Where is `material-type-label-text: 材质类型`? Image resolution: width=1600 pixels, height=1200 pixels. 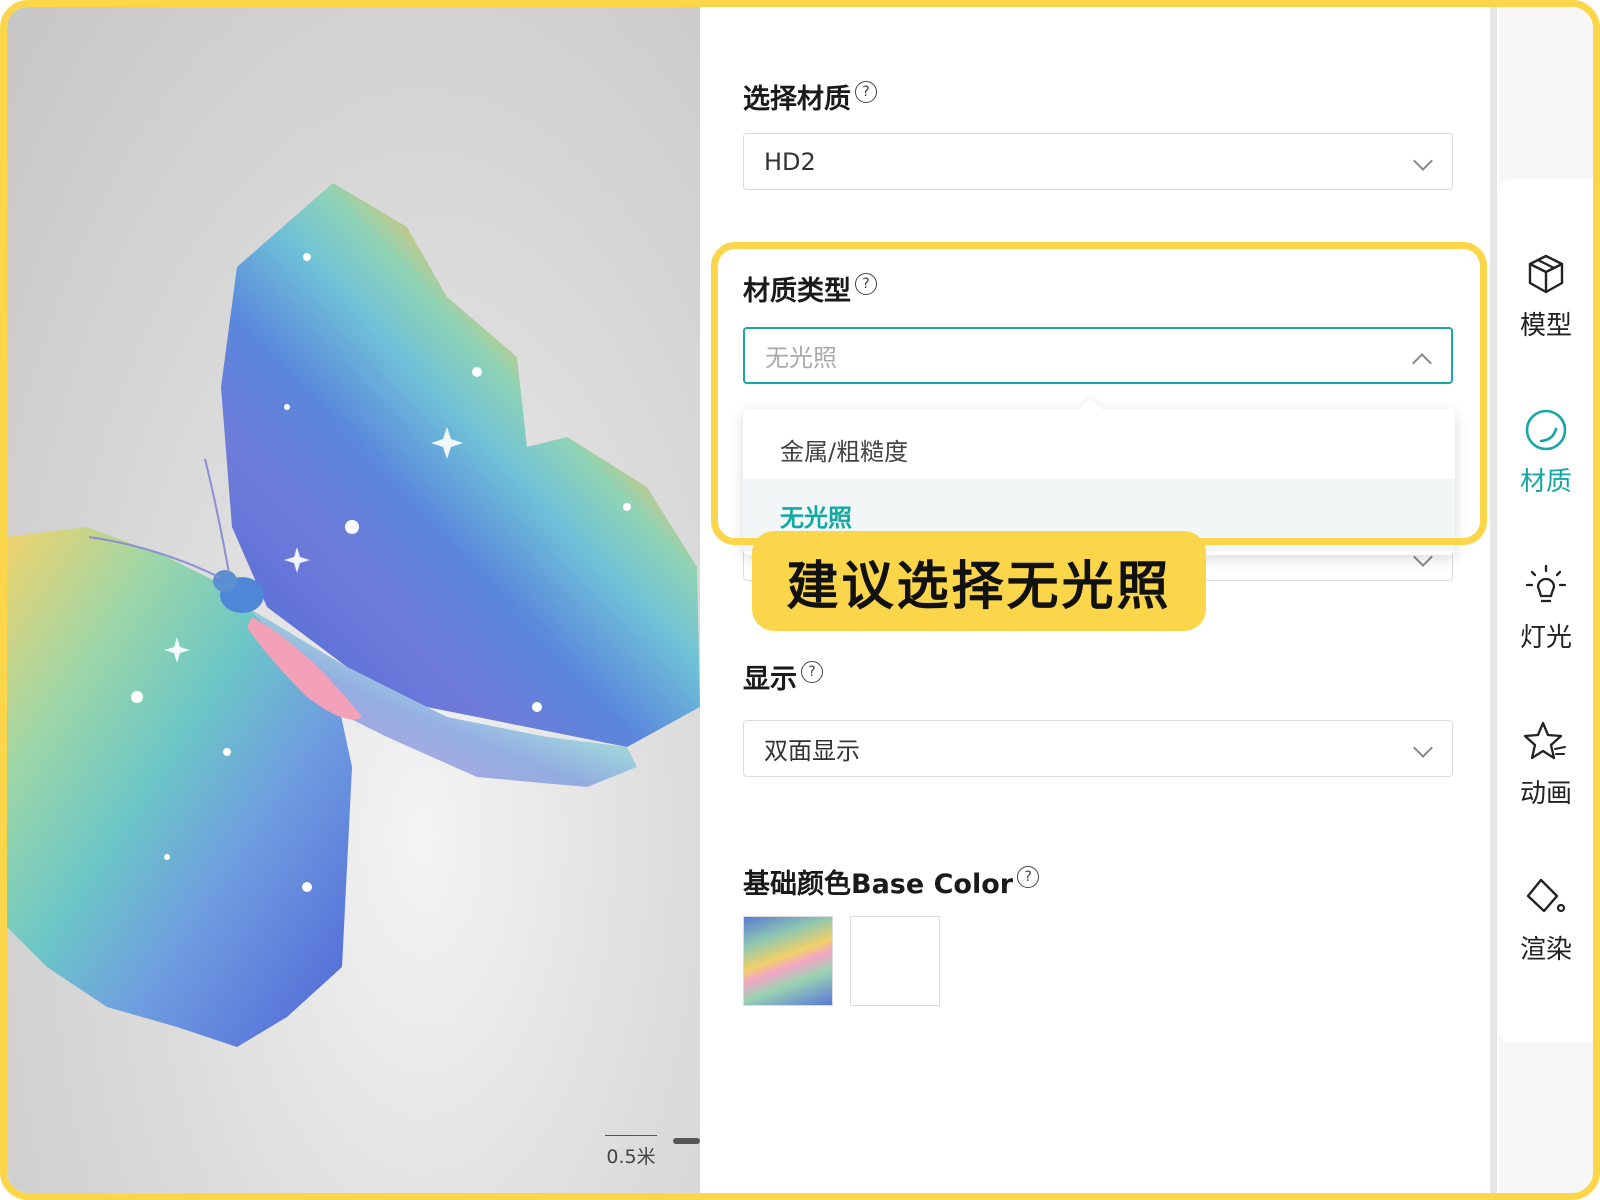
material-type-label-text: 材质类型 is located at coordinates (797, 291).